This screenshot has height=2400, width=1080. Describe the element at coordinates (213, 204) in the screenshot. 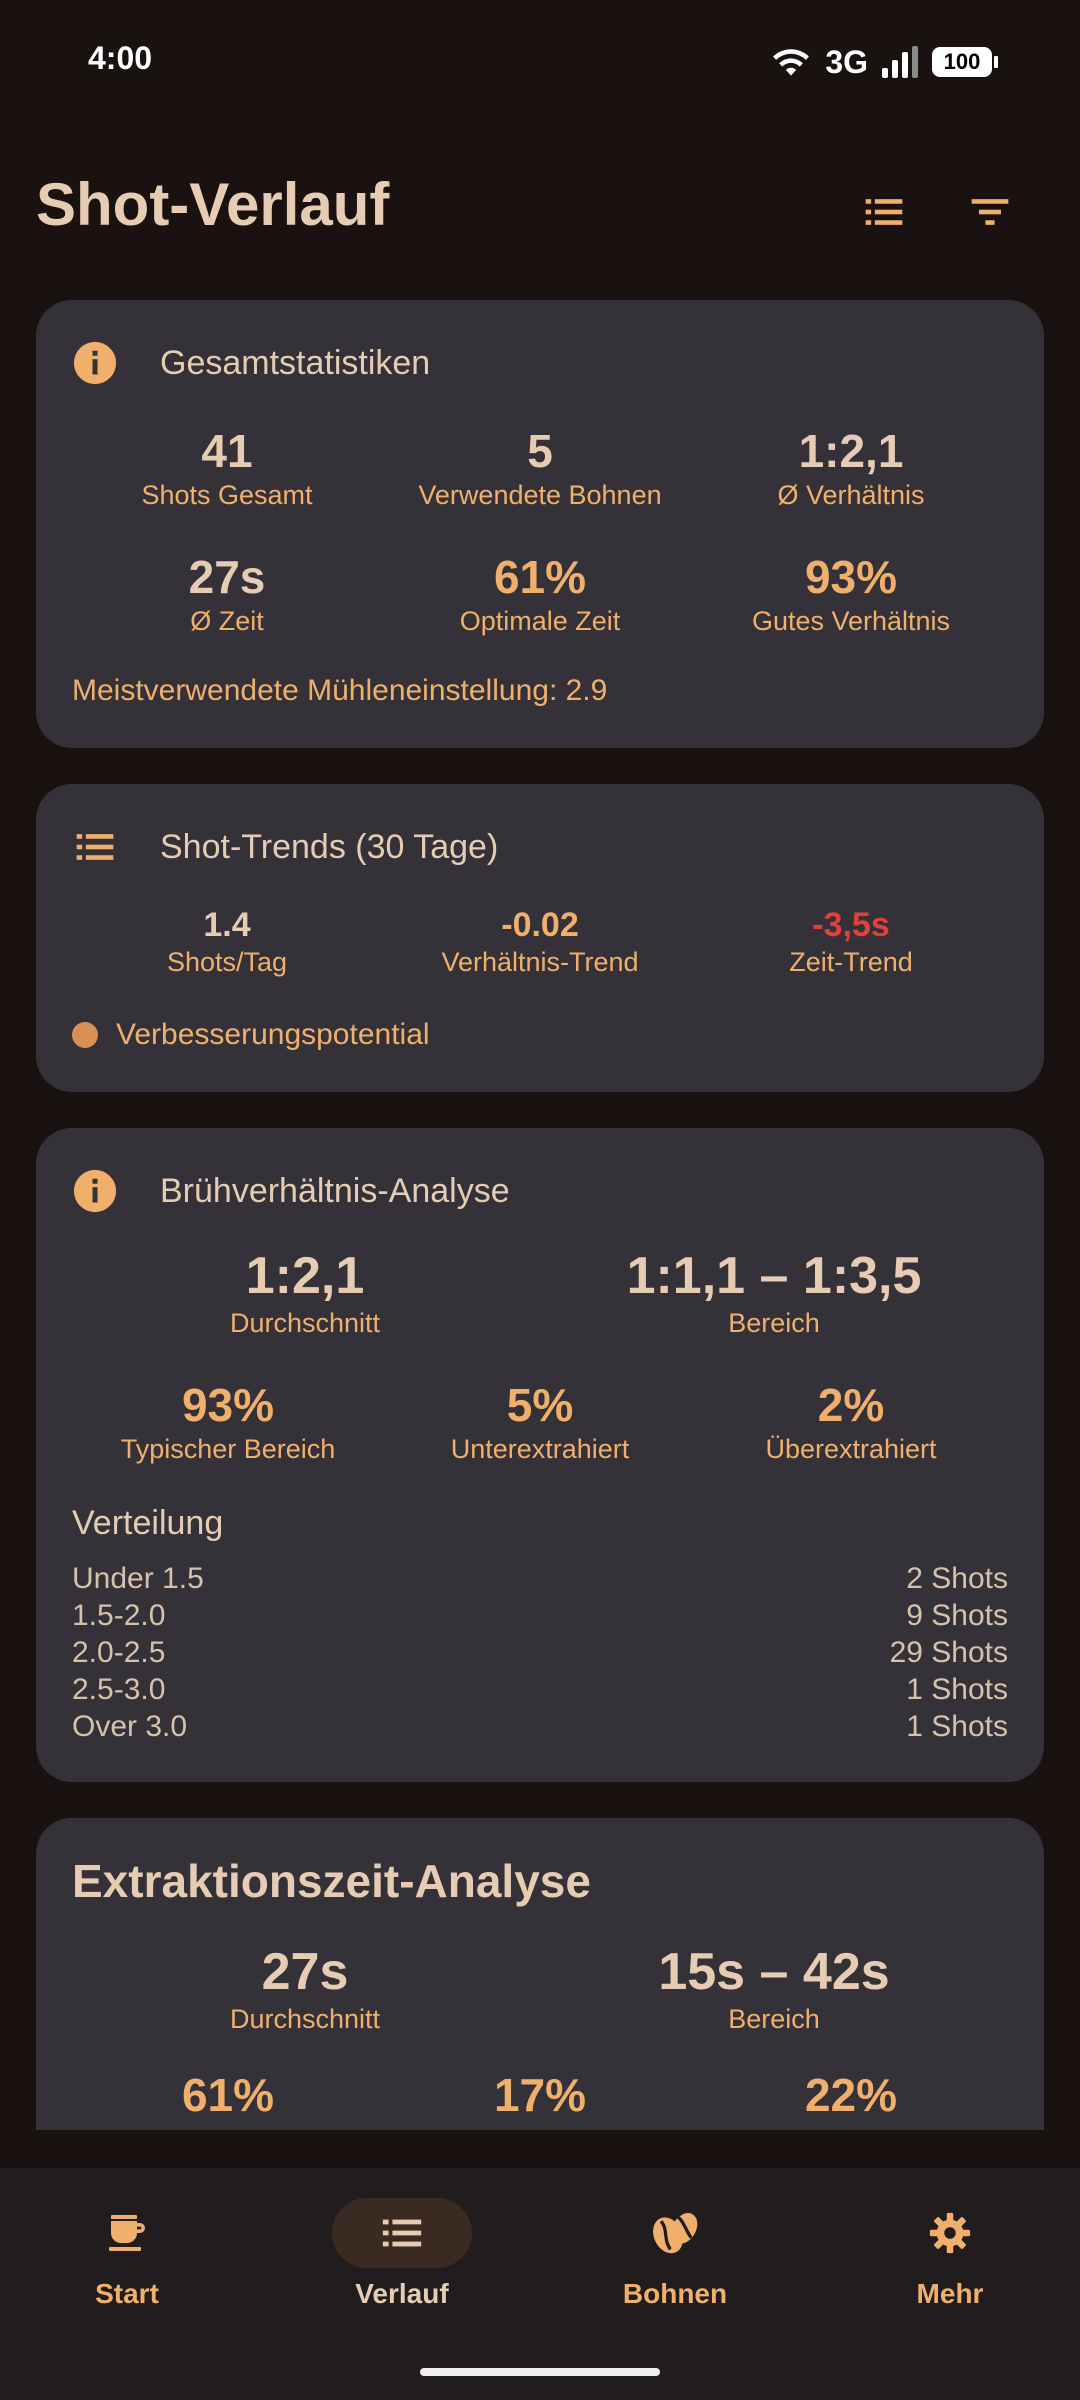

I see `page-title: Shot-Verlauf` at that location.